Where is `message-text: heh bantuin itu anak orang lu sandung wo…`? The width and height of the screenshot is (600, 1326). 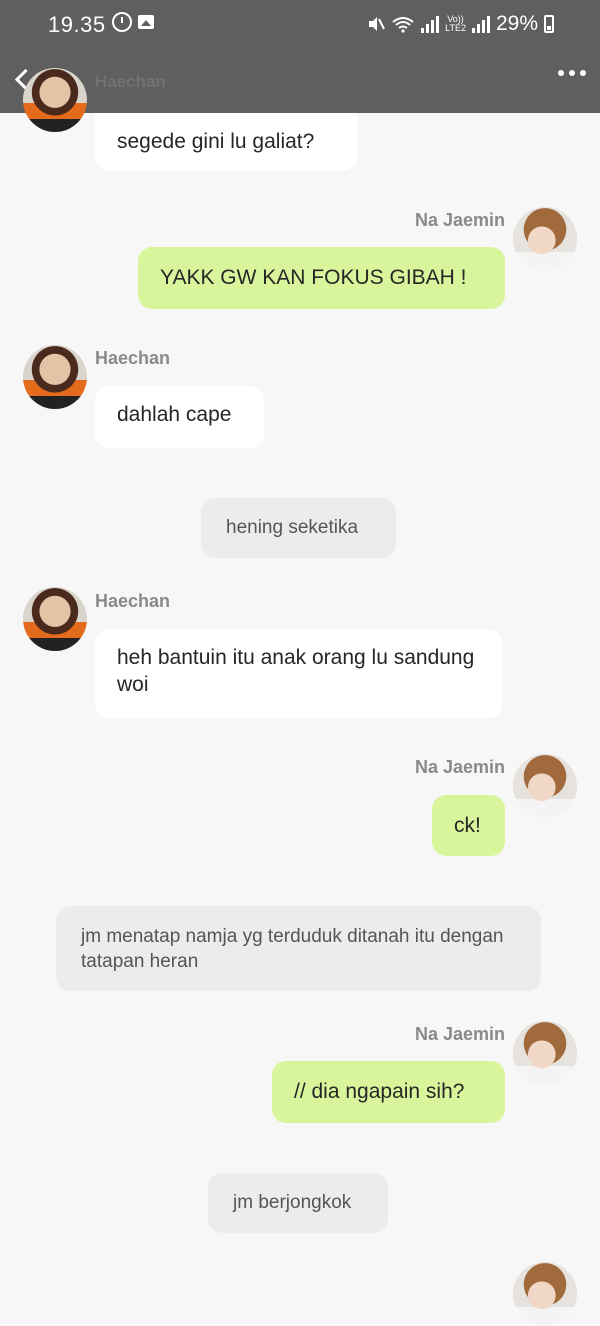
message-text: heh bantuin itu anak orang lu sandung wo… is located at coordinates (296, 671).